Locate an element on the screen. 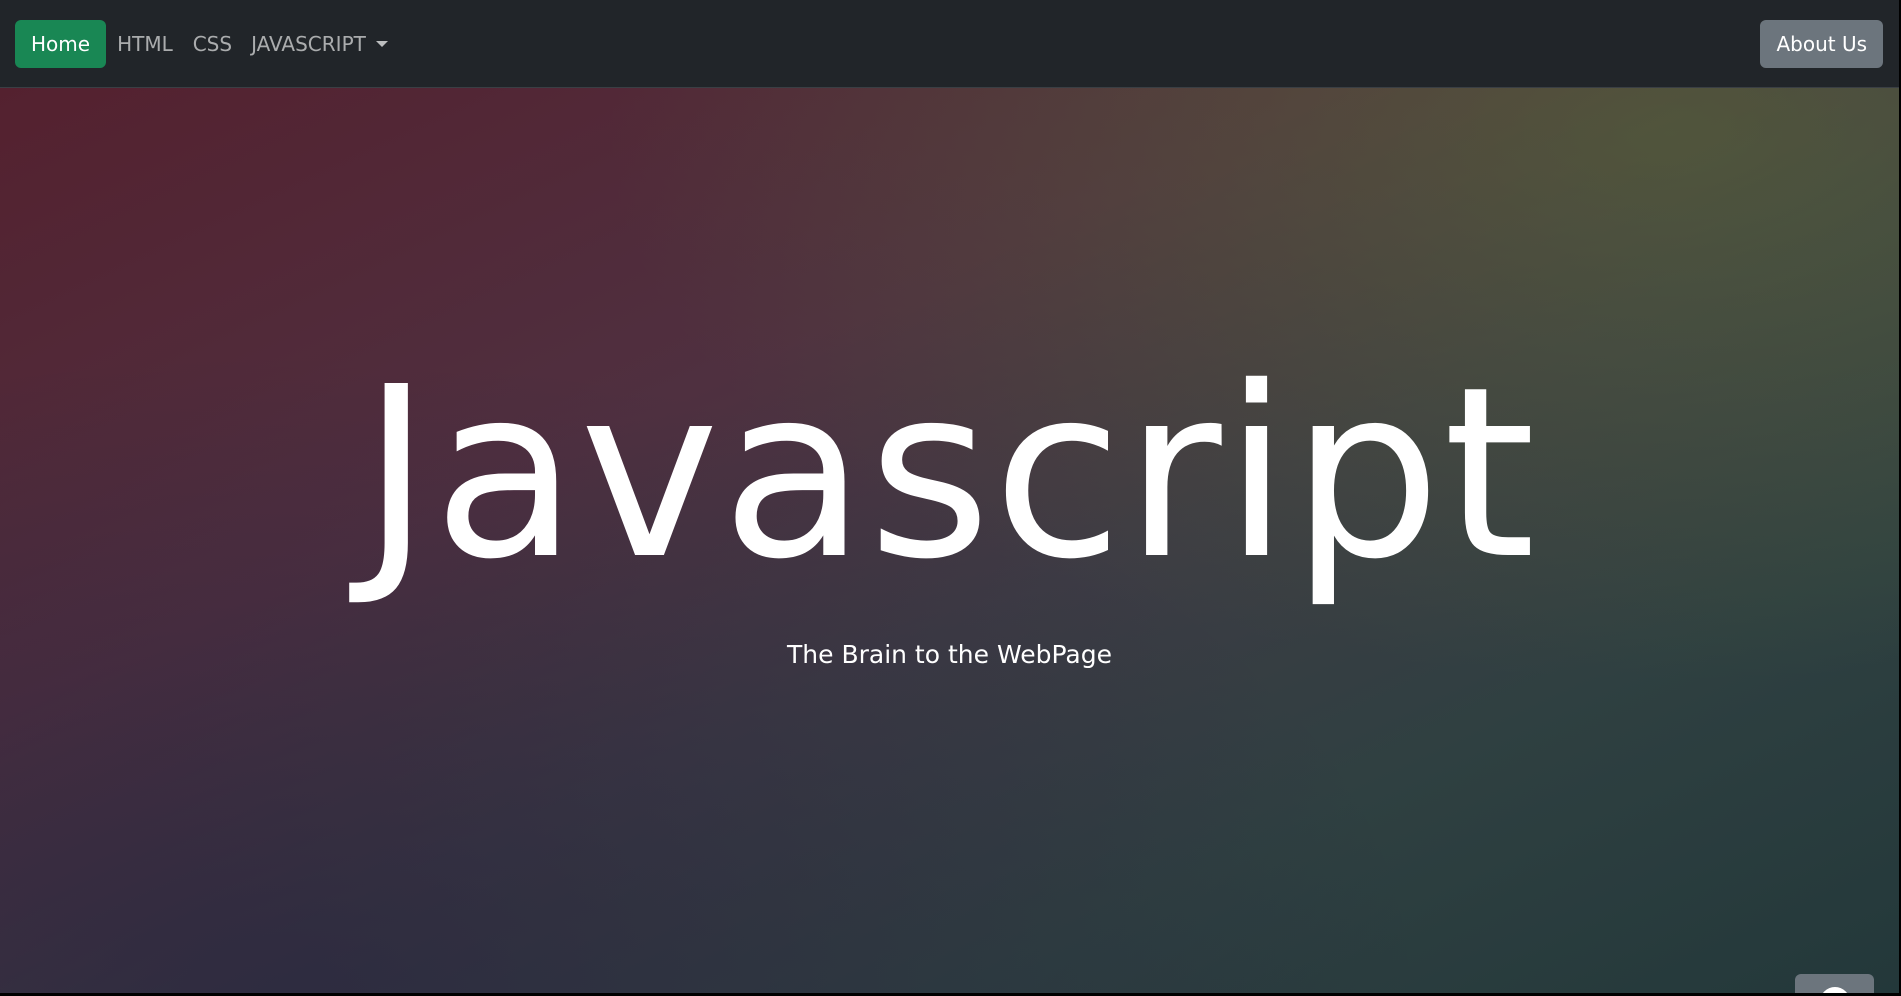  nav-link-html: HTML is located at coordinates (145, 44).